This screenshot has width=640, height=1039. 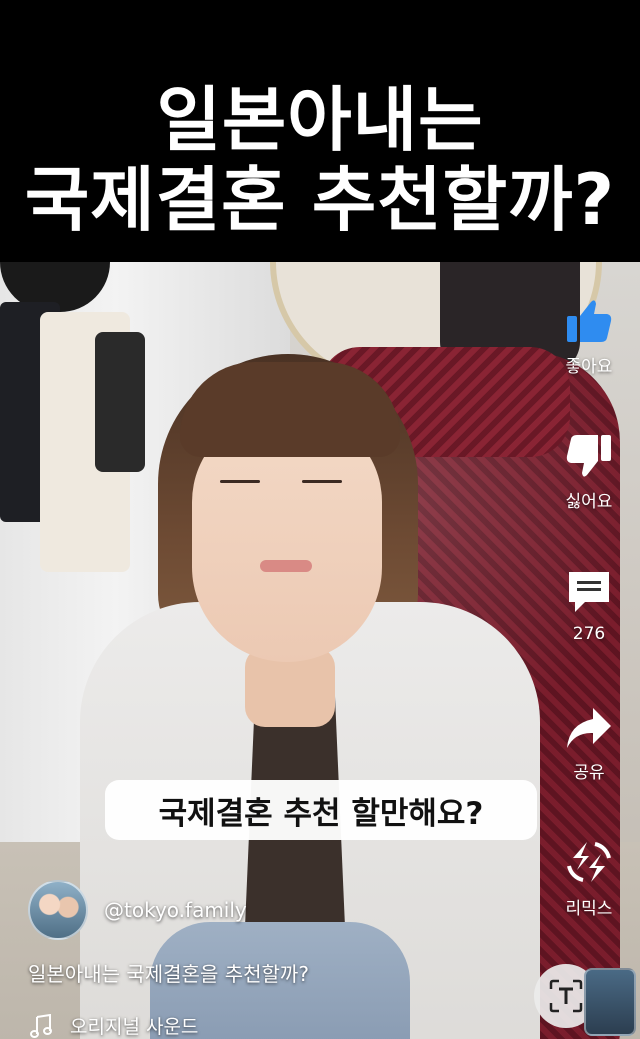 I want to click on video-description: 일본아내는 국제결혼을 추천할까?, so click(x=168, y=972).